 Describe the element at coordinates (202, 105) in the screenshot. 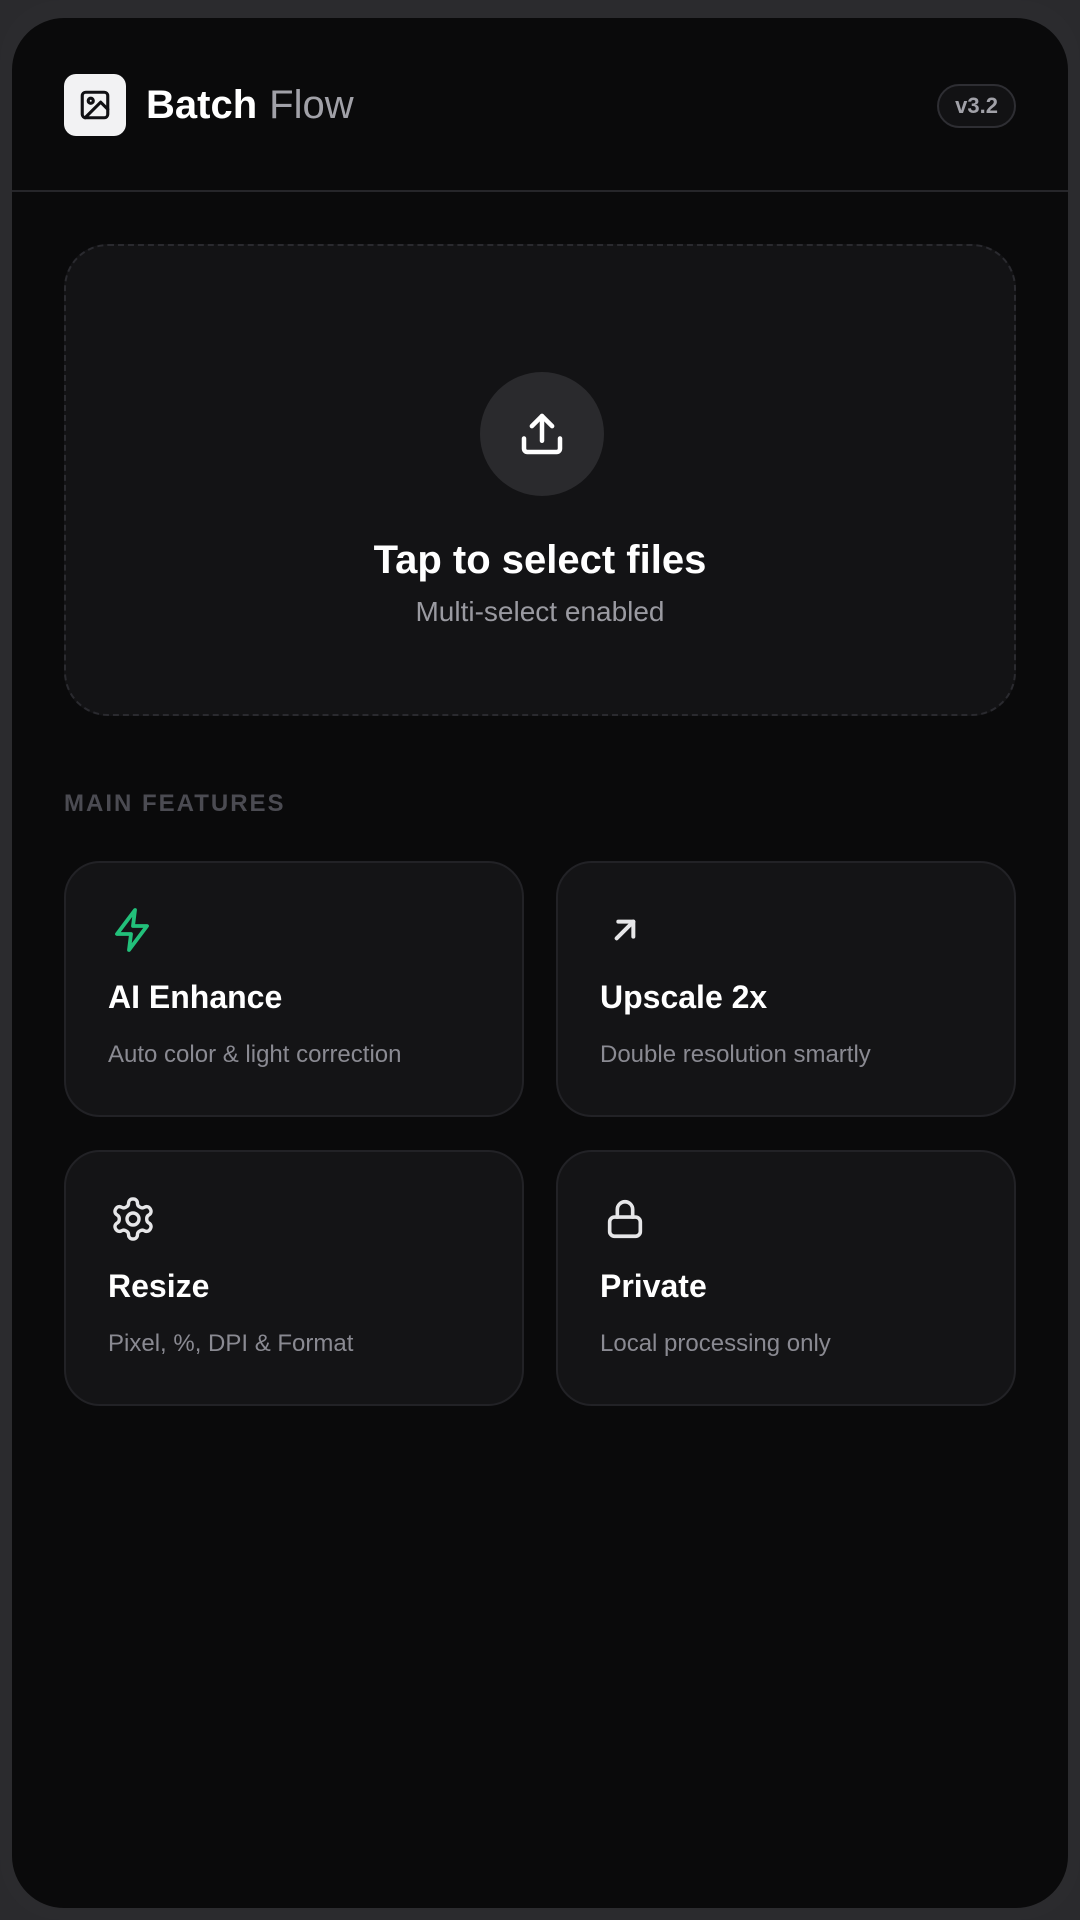

I see `brand-name: Batch` at that location.